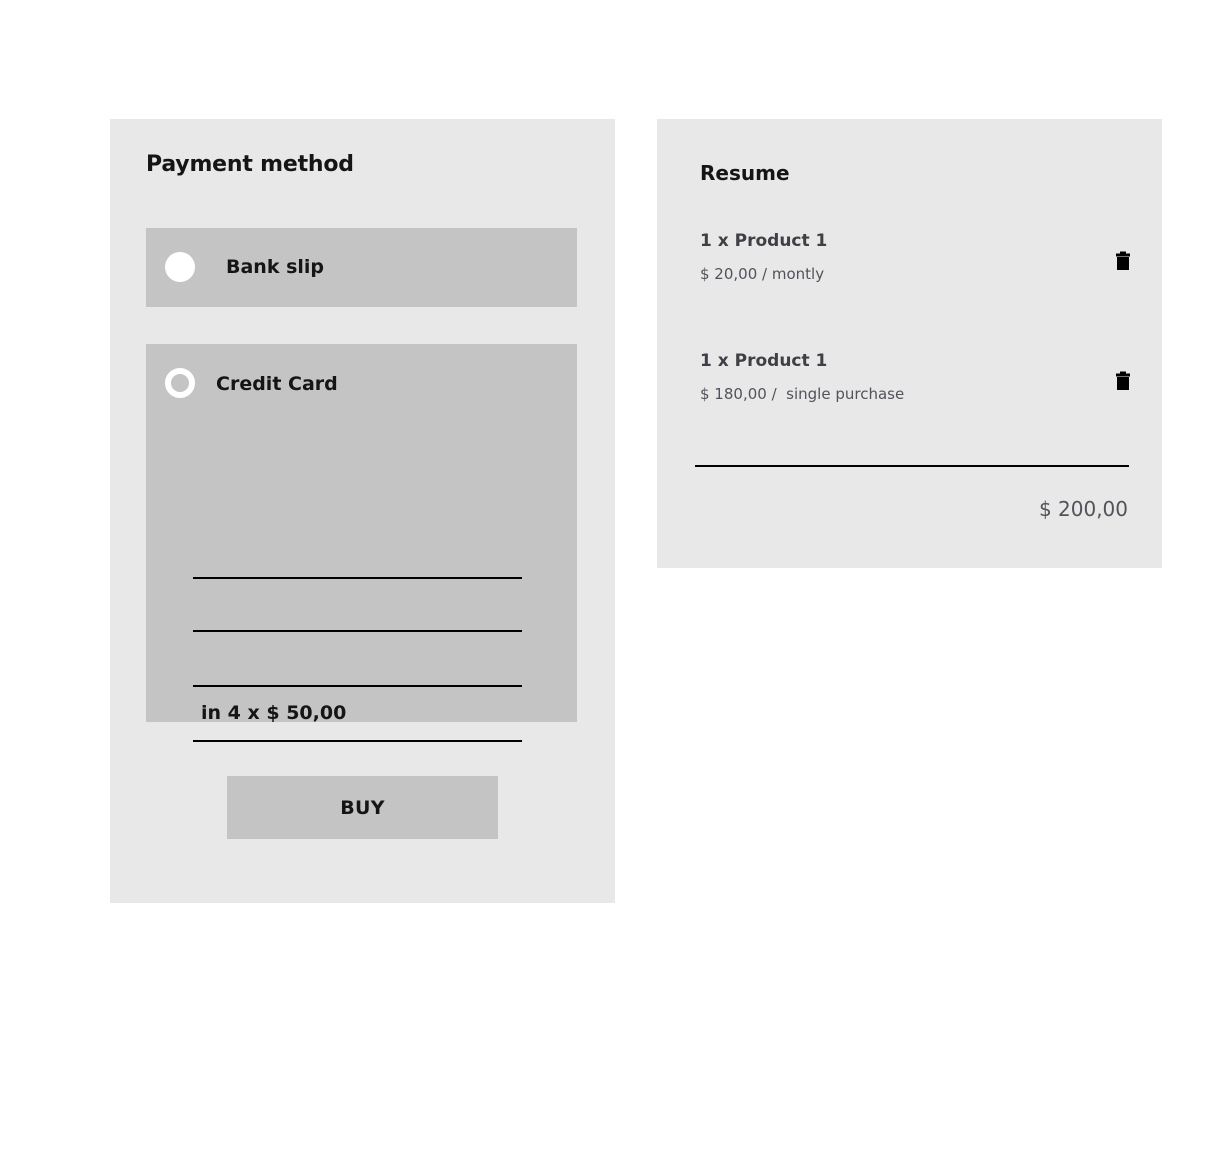 The width and height of the screenshot is (1230, 1176). What do you see at coordinates (274, 713) in the screenshot?
I see `credit-card-installments-value: in 4 x $ 50,00` at bounding box center [274, 713].